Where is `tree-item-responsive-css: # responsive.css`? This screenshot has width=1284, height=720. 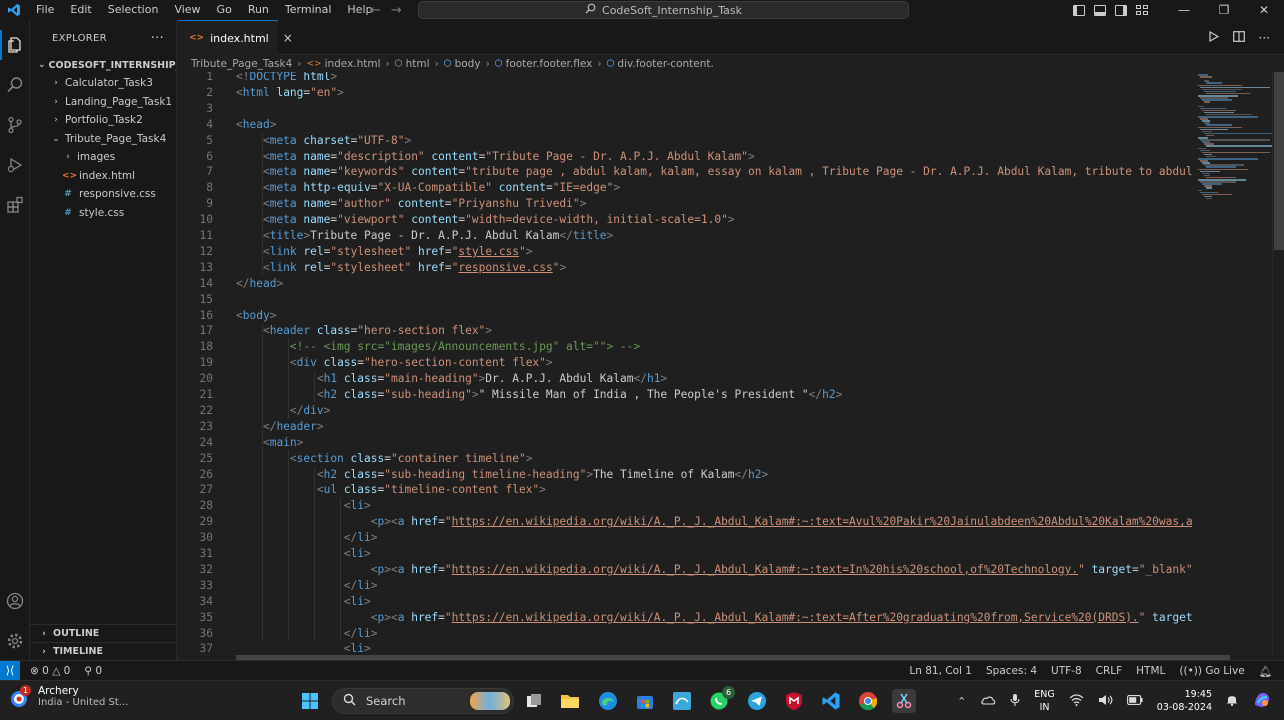 tree-item-responsive-css: # responsive.css is located at coordinates (103, 194).